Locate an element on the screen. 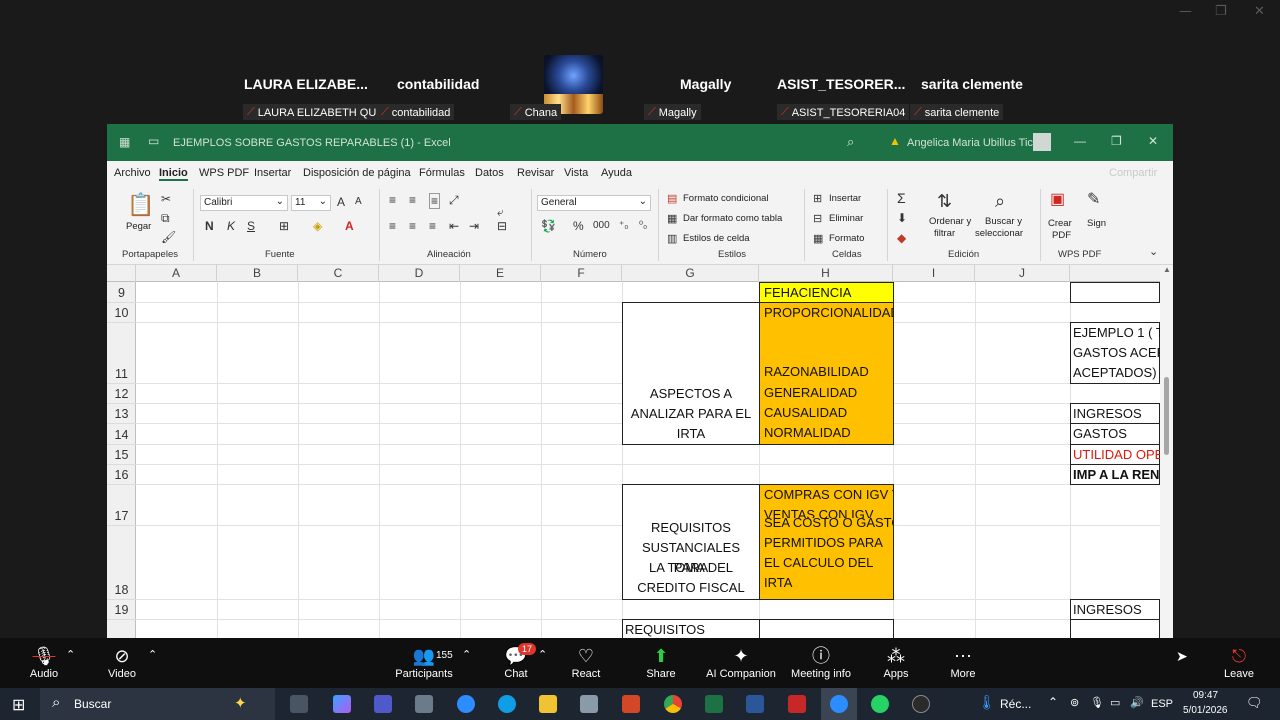  cell-k16: IMP A LA REN is located at coordinates (1115, 474).